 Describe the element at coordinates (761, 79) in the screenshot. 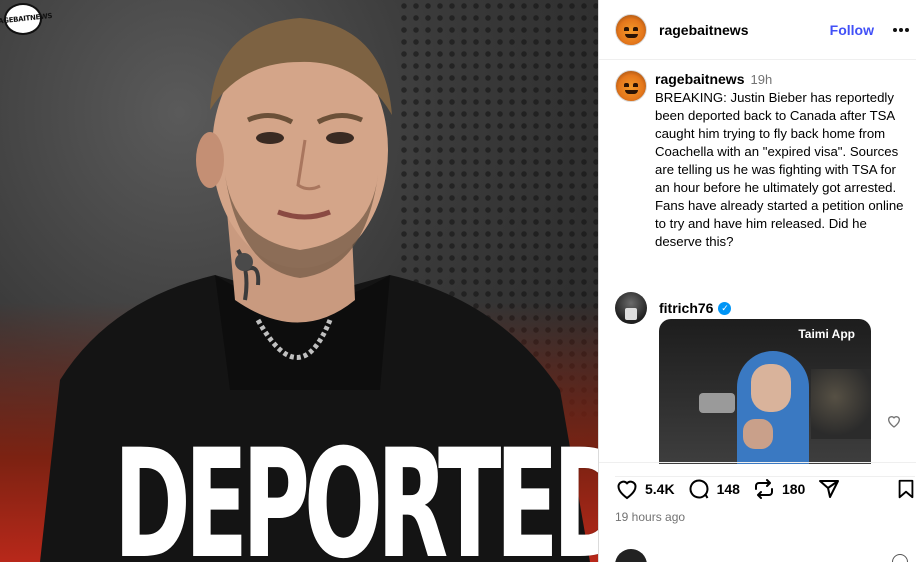

I see `caption-time: 19h` at that location.